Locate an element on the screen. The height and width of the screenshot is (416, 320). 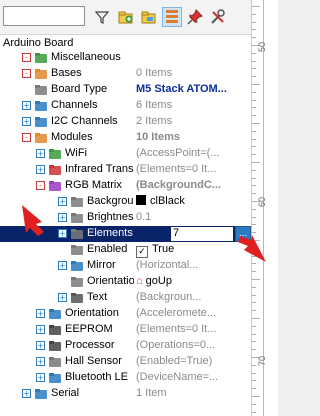
annotation-arrows is located at coordinates (144, 233).